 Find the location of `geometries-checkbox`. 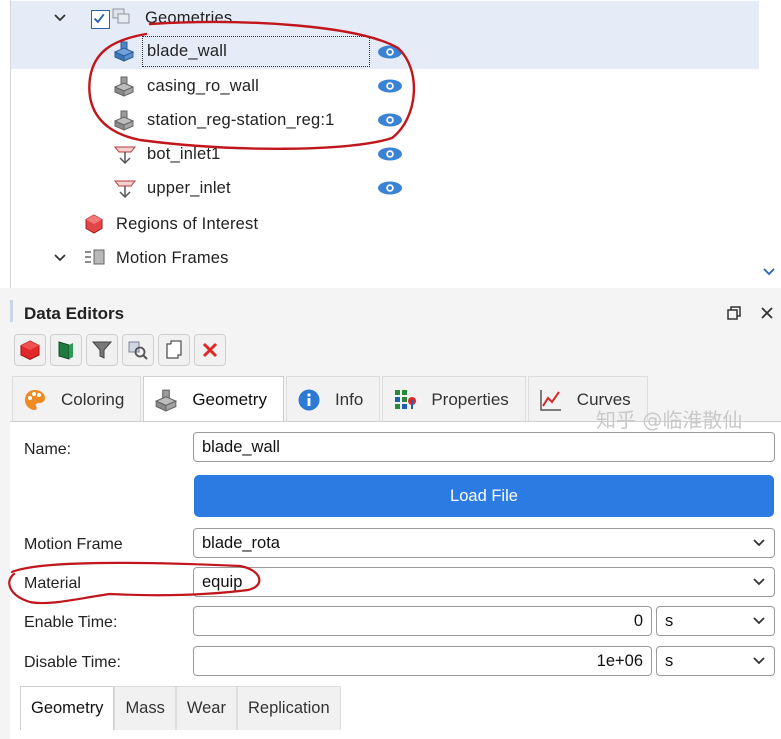

geometries-checkbox is located at coordinates (100, 19).